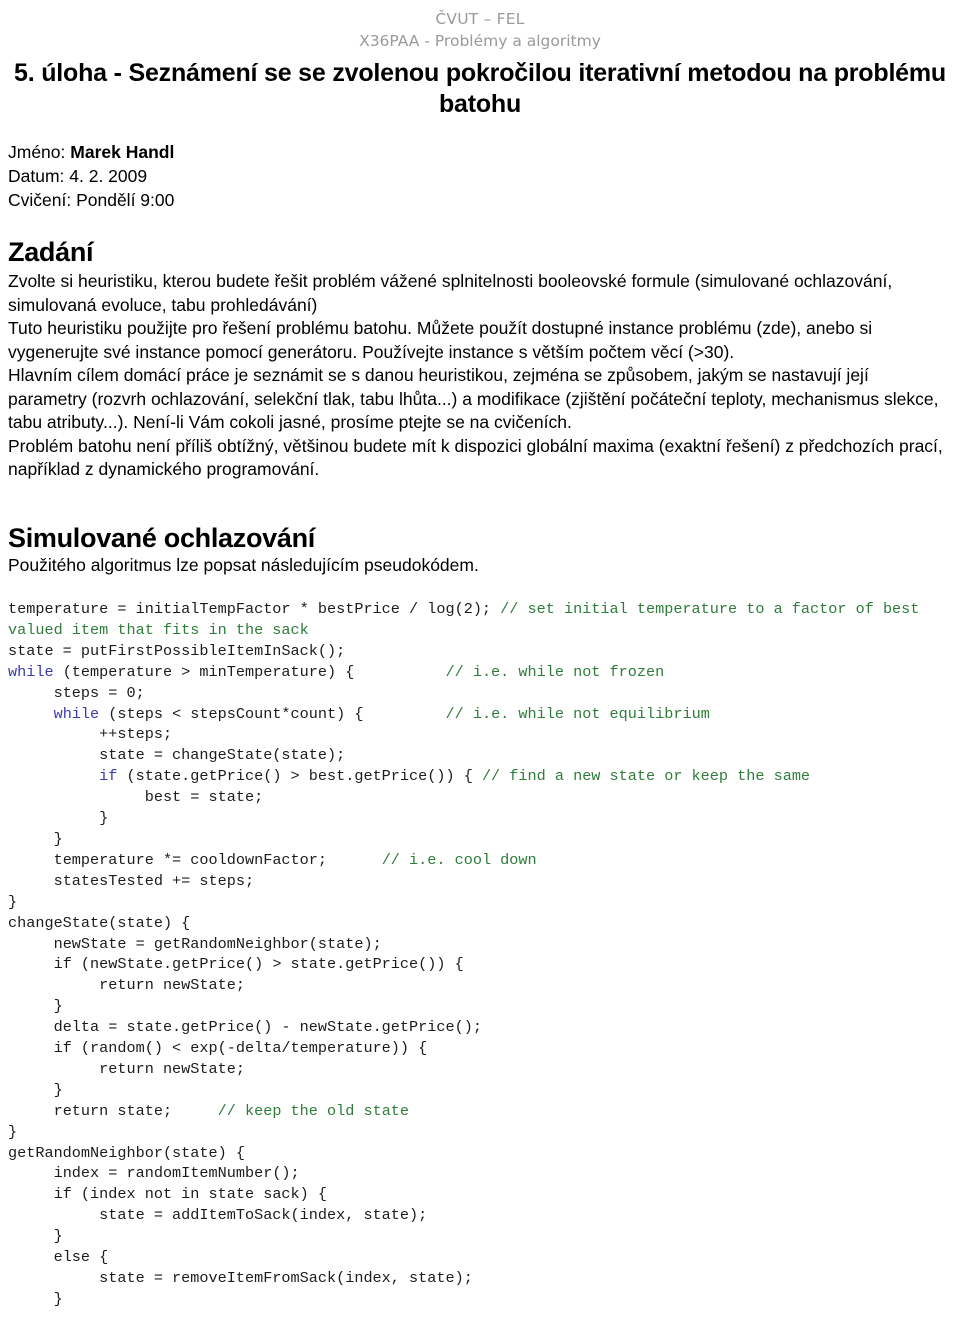 This screenshot has height=1328, width=960. Describe the element at coordinates (480, 1194) in the screenshot. I see `pseudocode-line: if (index not in state sack) {` at that location.